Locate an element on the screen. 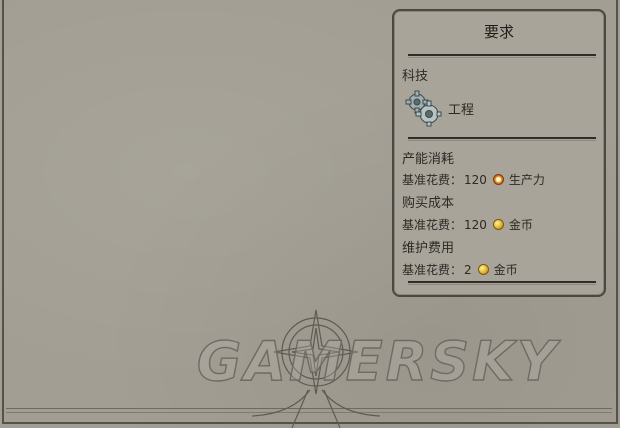 The image size is (620, 428). tech-section-label: 科技 is located at coordinates (415, 76).